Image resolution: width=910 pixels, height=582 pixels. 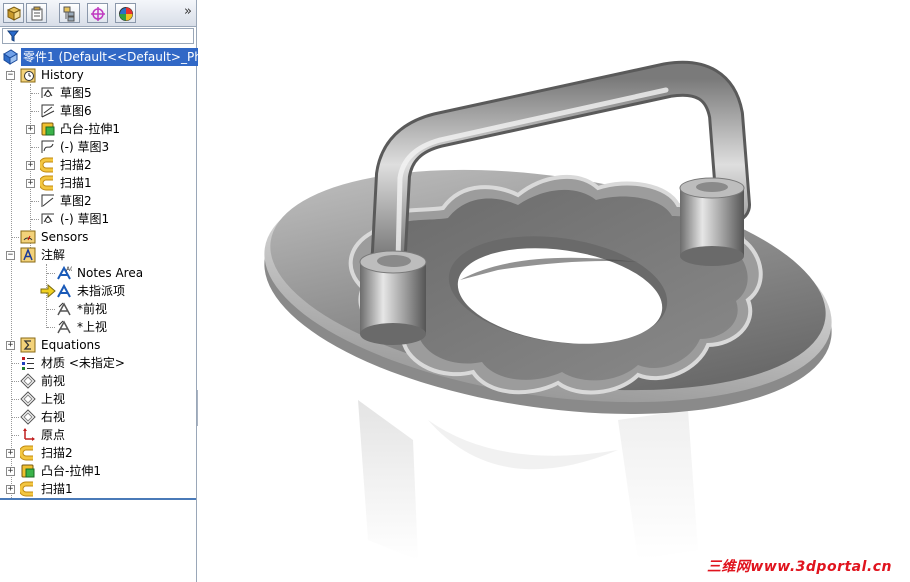 I want to click on tree-root-label: 零件1 (Default<<Default>_Ph, so click(x=112, y=57).